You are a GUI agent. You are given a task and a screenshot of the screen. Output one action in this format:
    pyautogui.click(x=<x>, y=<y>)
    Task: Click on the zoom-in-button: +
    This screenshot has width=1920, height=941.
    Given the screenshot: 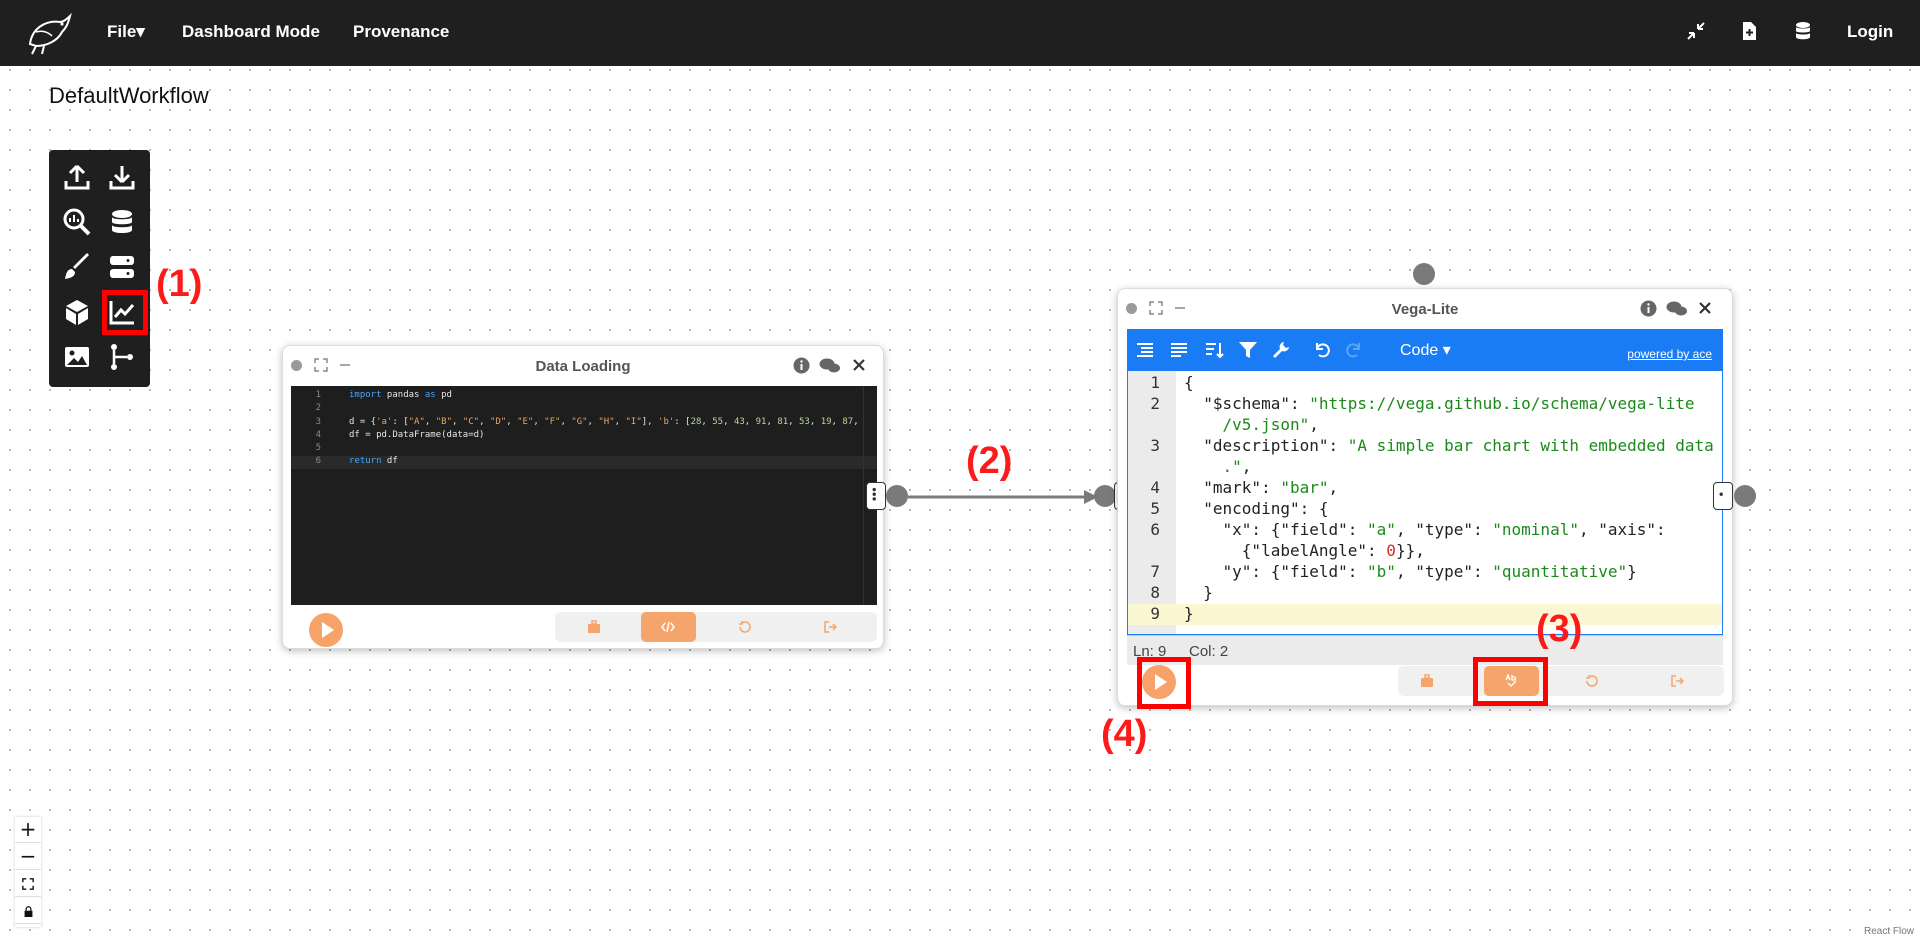 What is the action you would take?
    pyautogui.click(x=28, y=830)
    